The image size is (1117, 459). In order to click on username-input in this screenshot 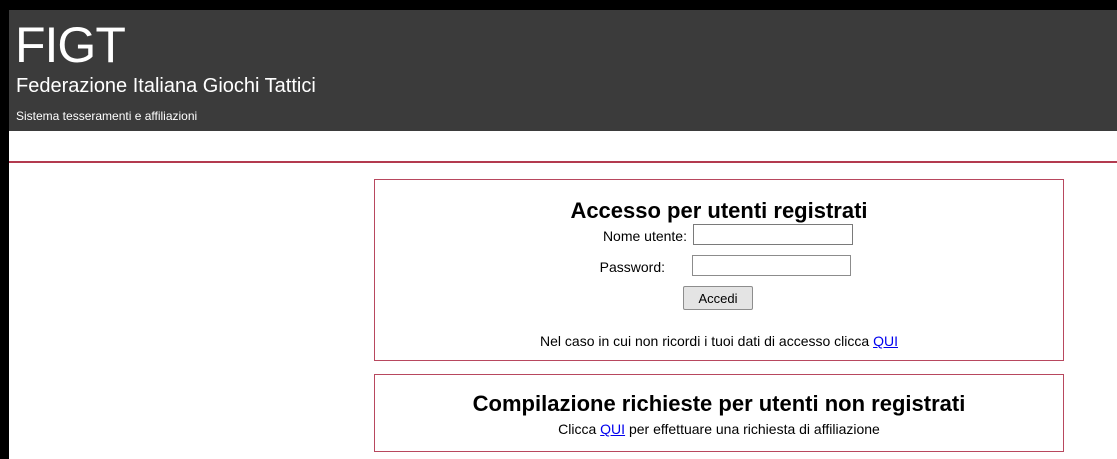, I will do `click(773, 234)`.